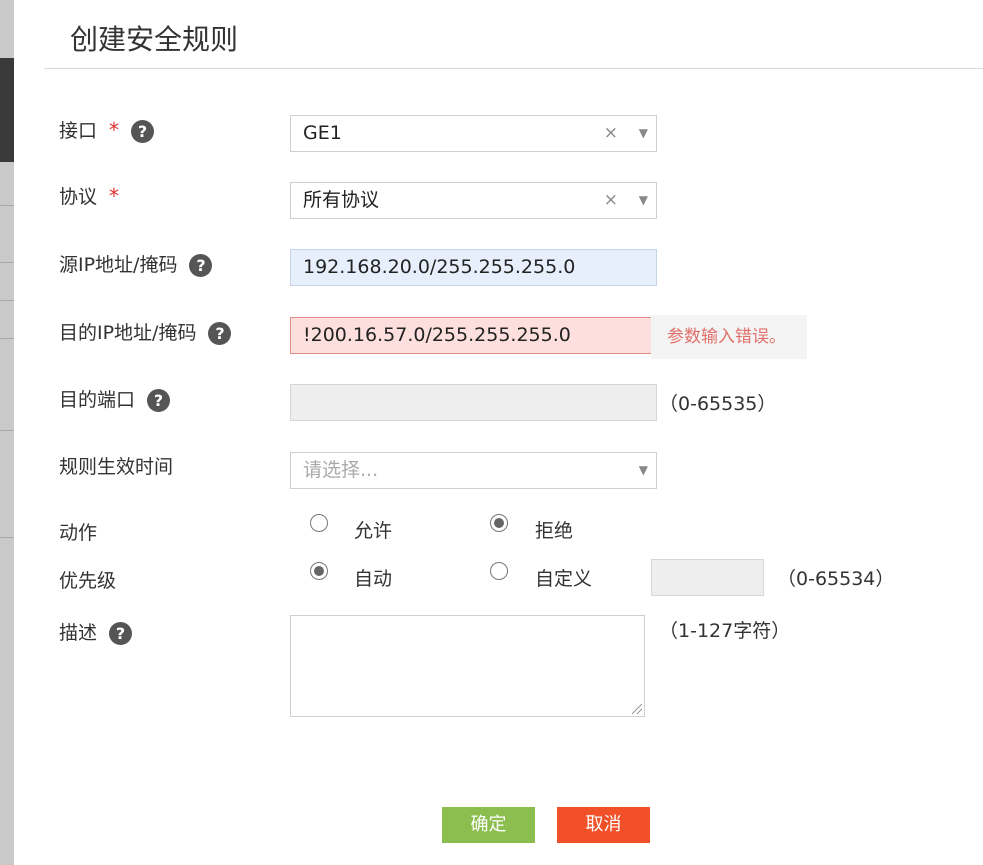 The height and width of the screenshot is (865, 983). Describe the element at coordinates (319, 571) in the screenshot. I see `priority-auto-radio` at that location.